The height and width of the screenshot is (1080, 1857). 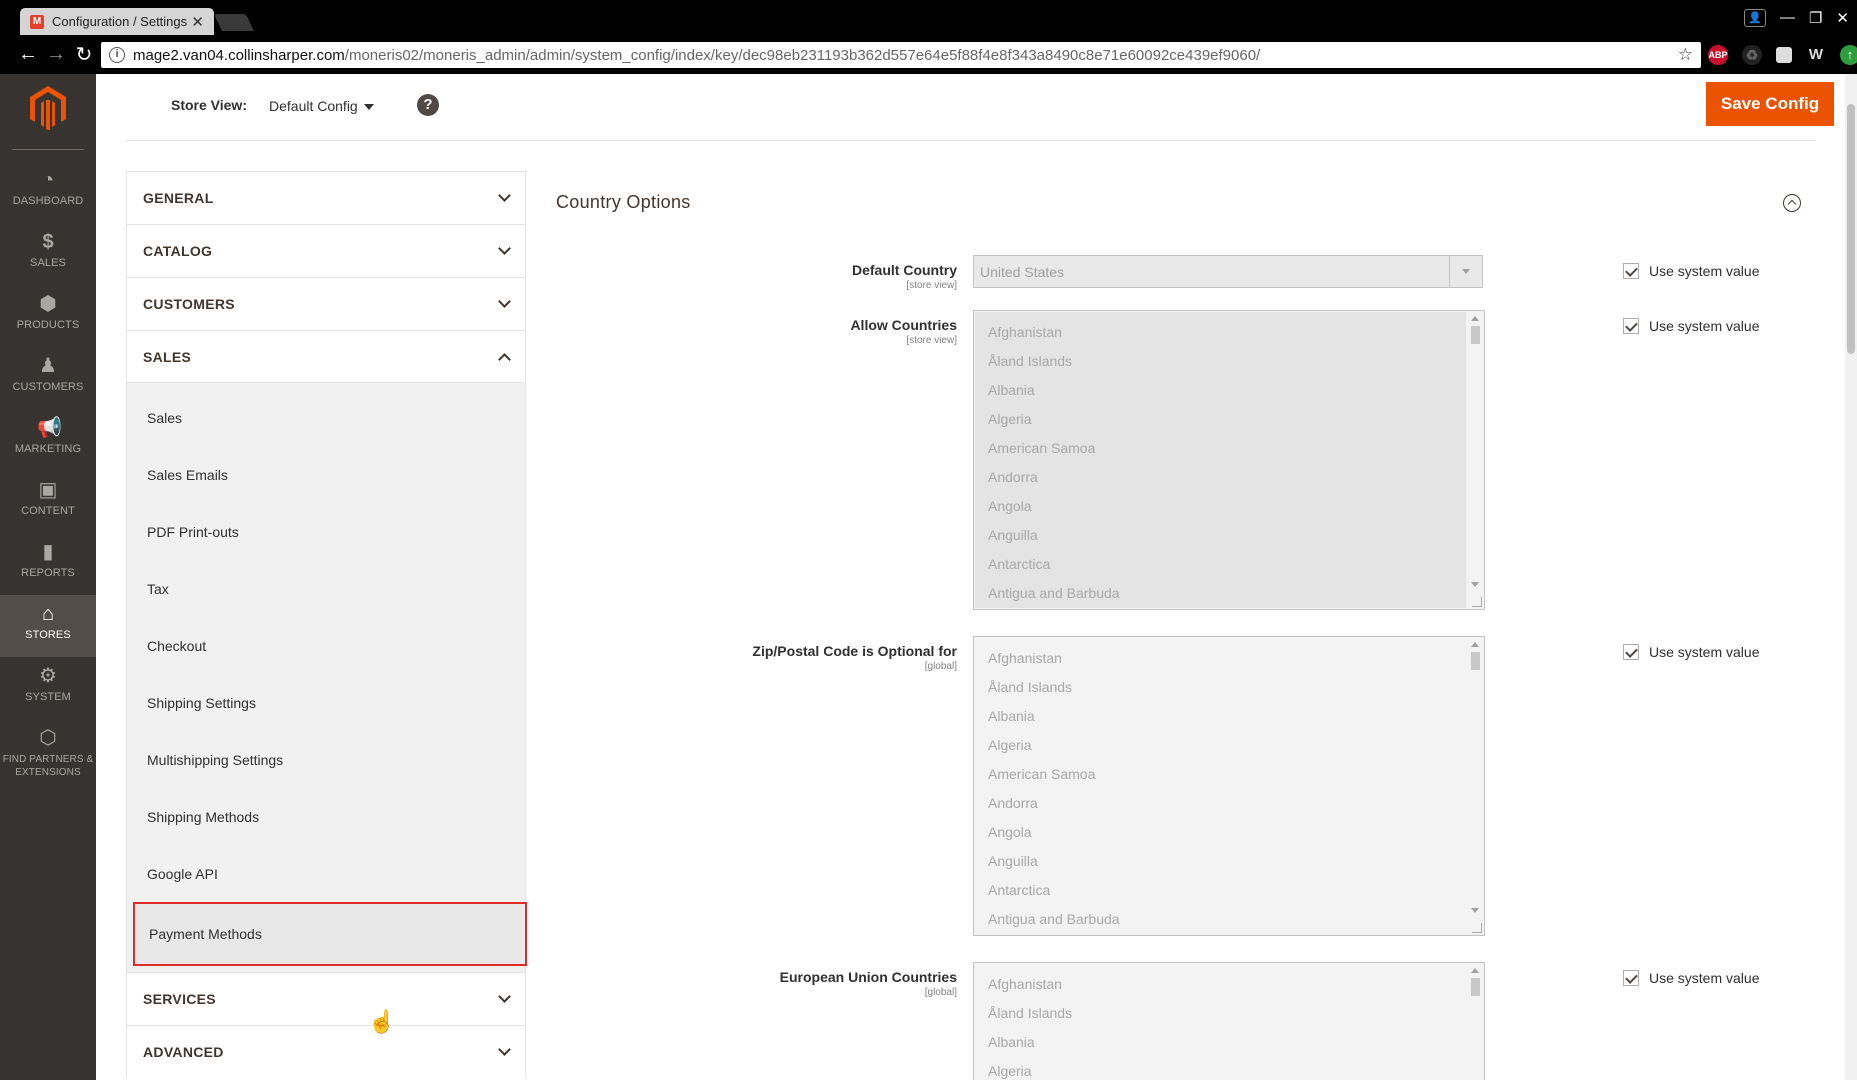 What do you see at coordinates (1691, 271) in the screenshot?
I see `default-country-use-system: Use system value` at bounding box center [1691, 271].